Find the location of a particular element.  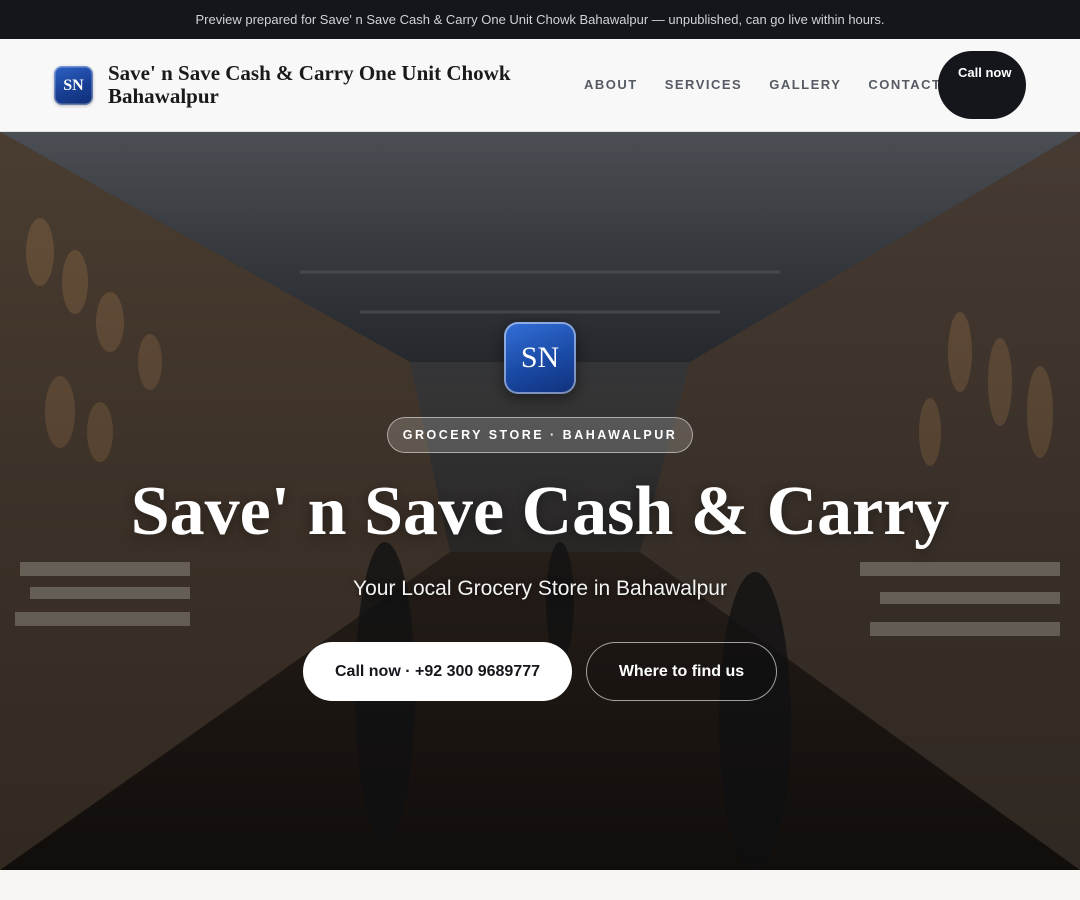

nav-link-contact: CONTACT is located at coordinates (904, 84).